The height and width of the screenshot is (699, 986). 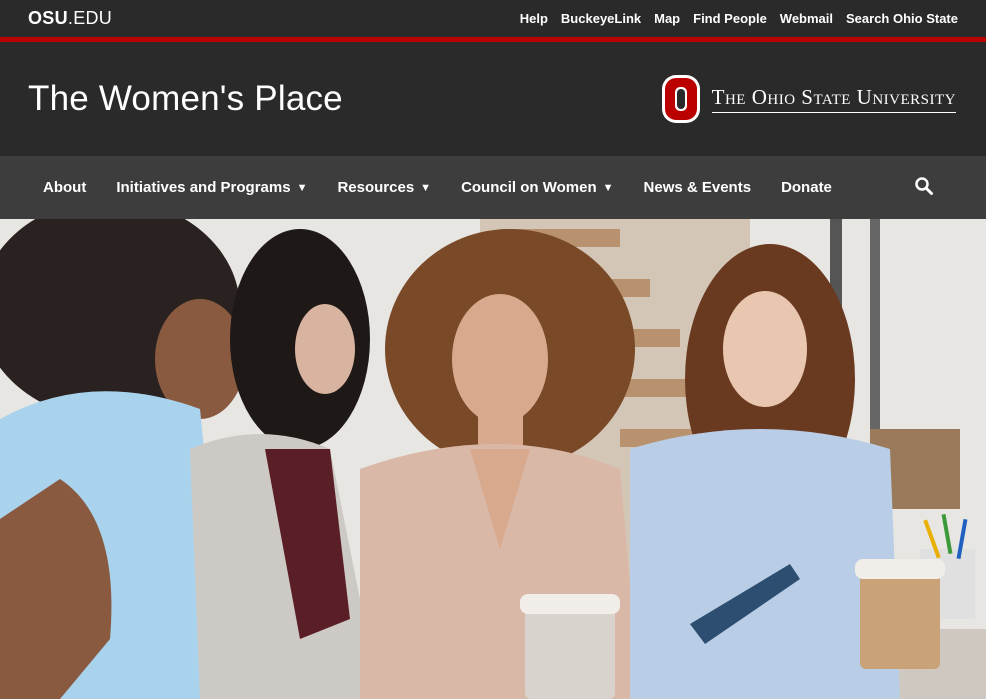 I want to click on osu-wordmark: The Ohio State University, so click(x=833, y=99).